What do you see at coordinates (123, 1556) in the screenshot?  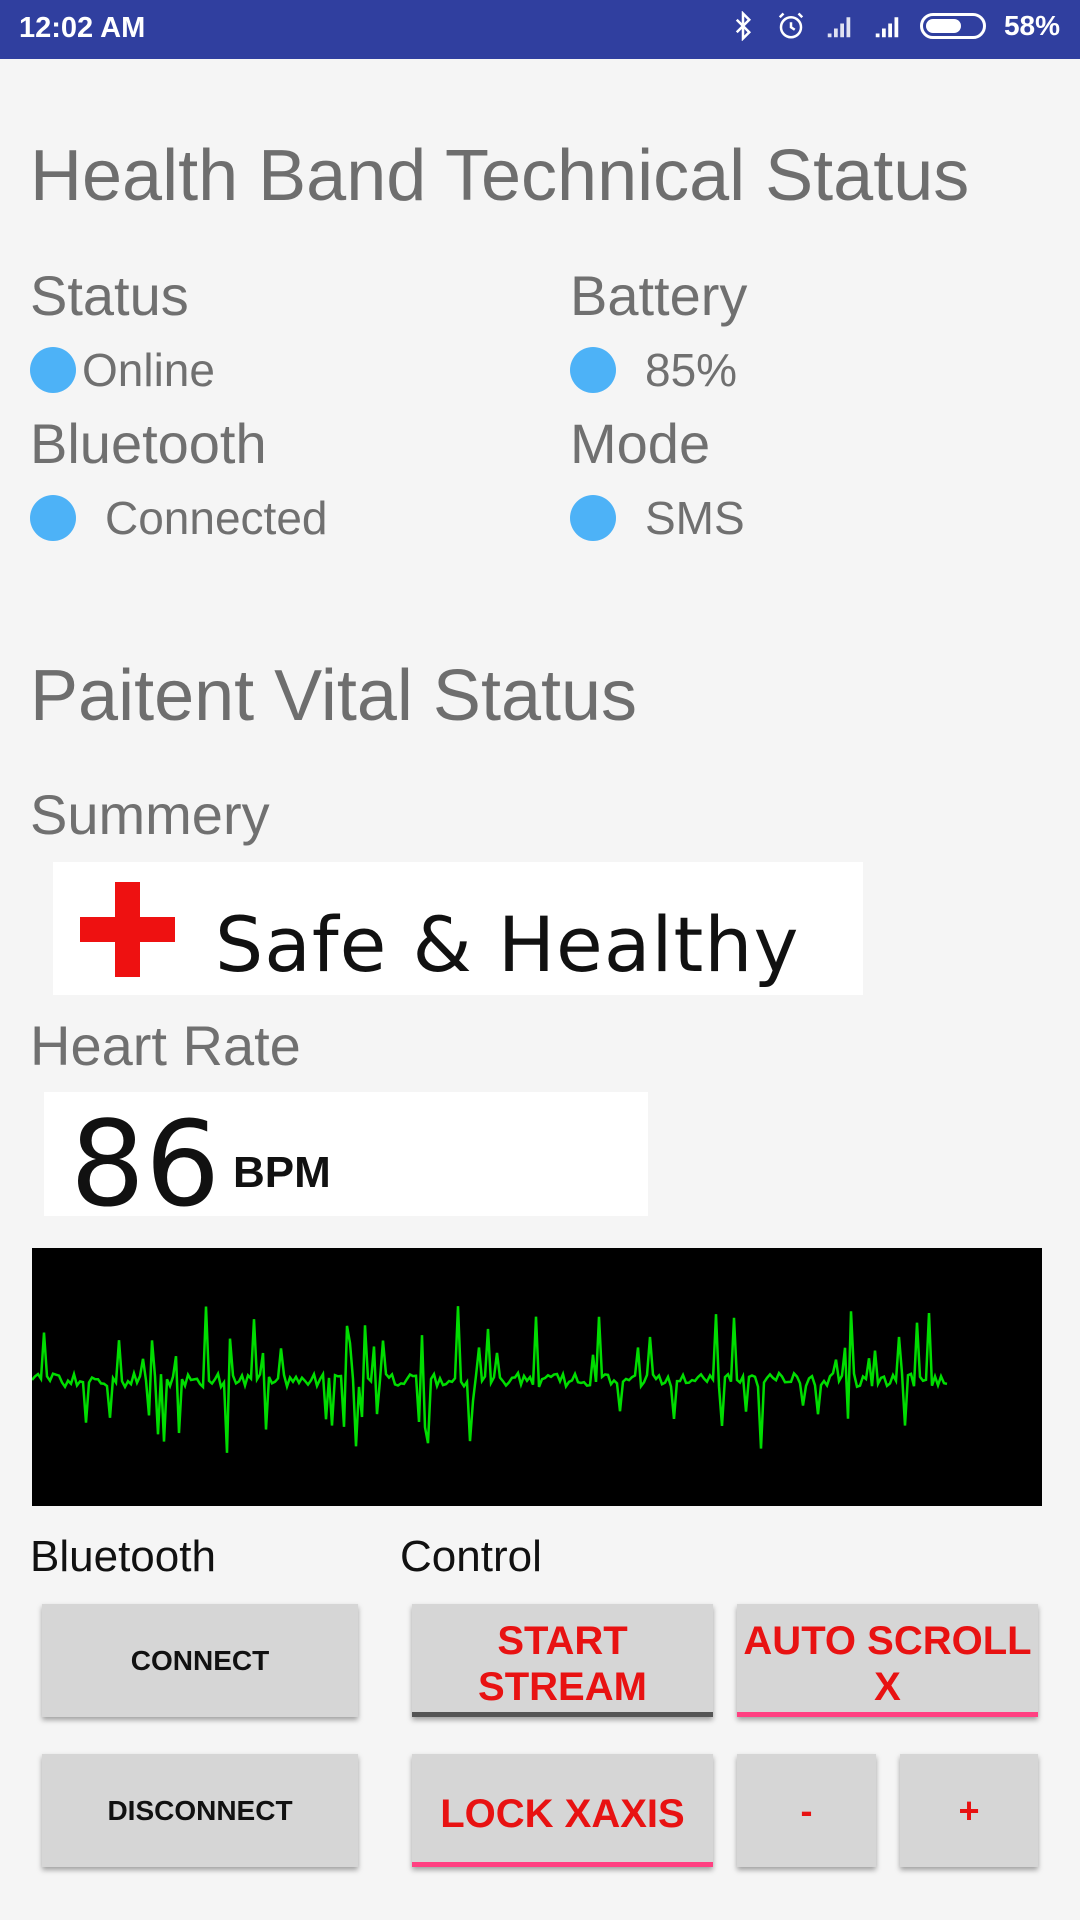 I see `bluetooth-section-label: Bluetooth` at bounding box center [123, 1556].